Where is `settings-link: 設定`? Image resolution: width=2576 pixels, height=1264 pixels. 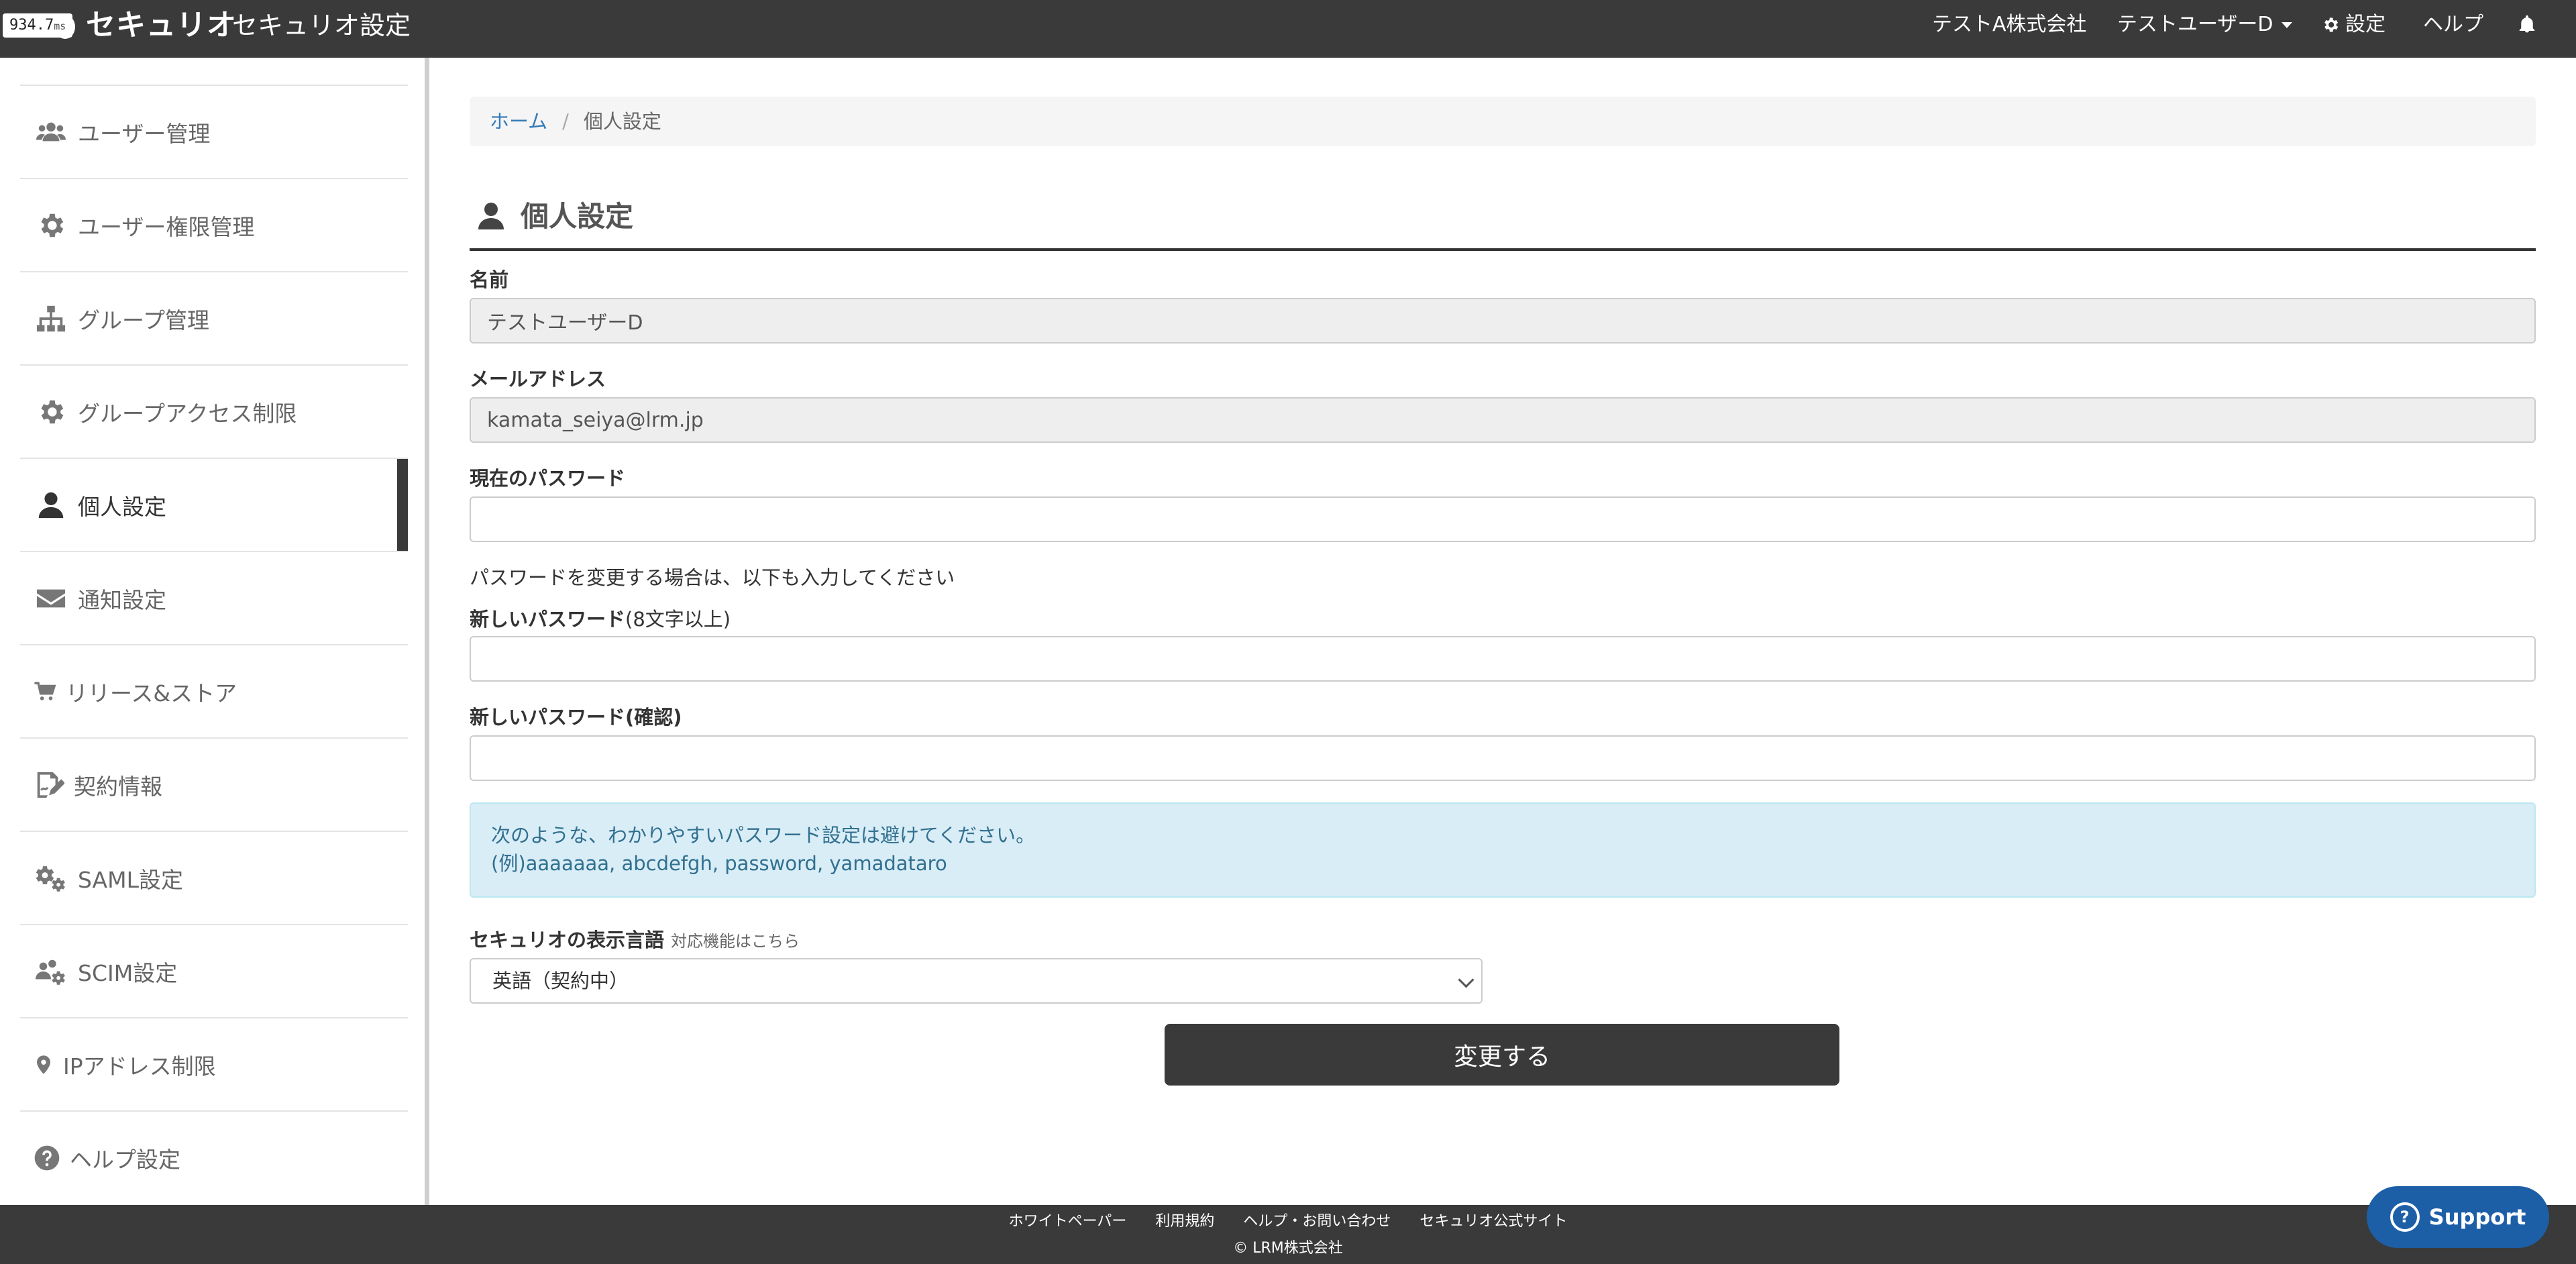 settings-link: 設定 is located at coordinates (2353, 24).